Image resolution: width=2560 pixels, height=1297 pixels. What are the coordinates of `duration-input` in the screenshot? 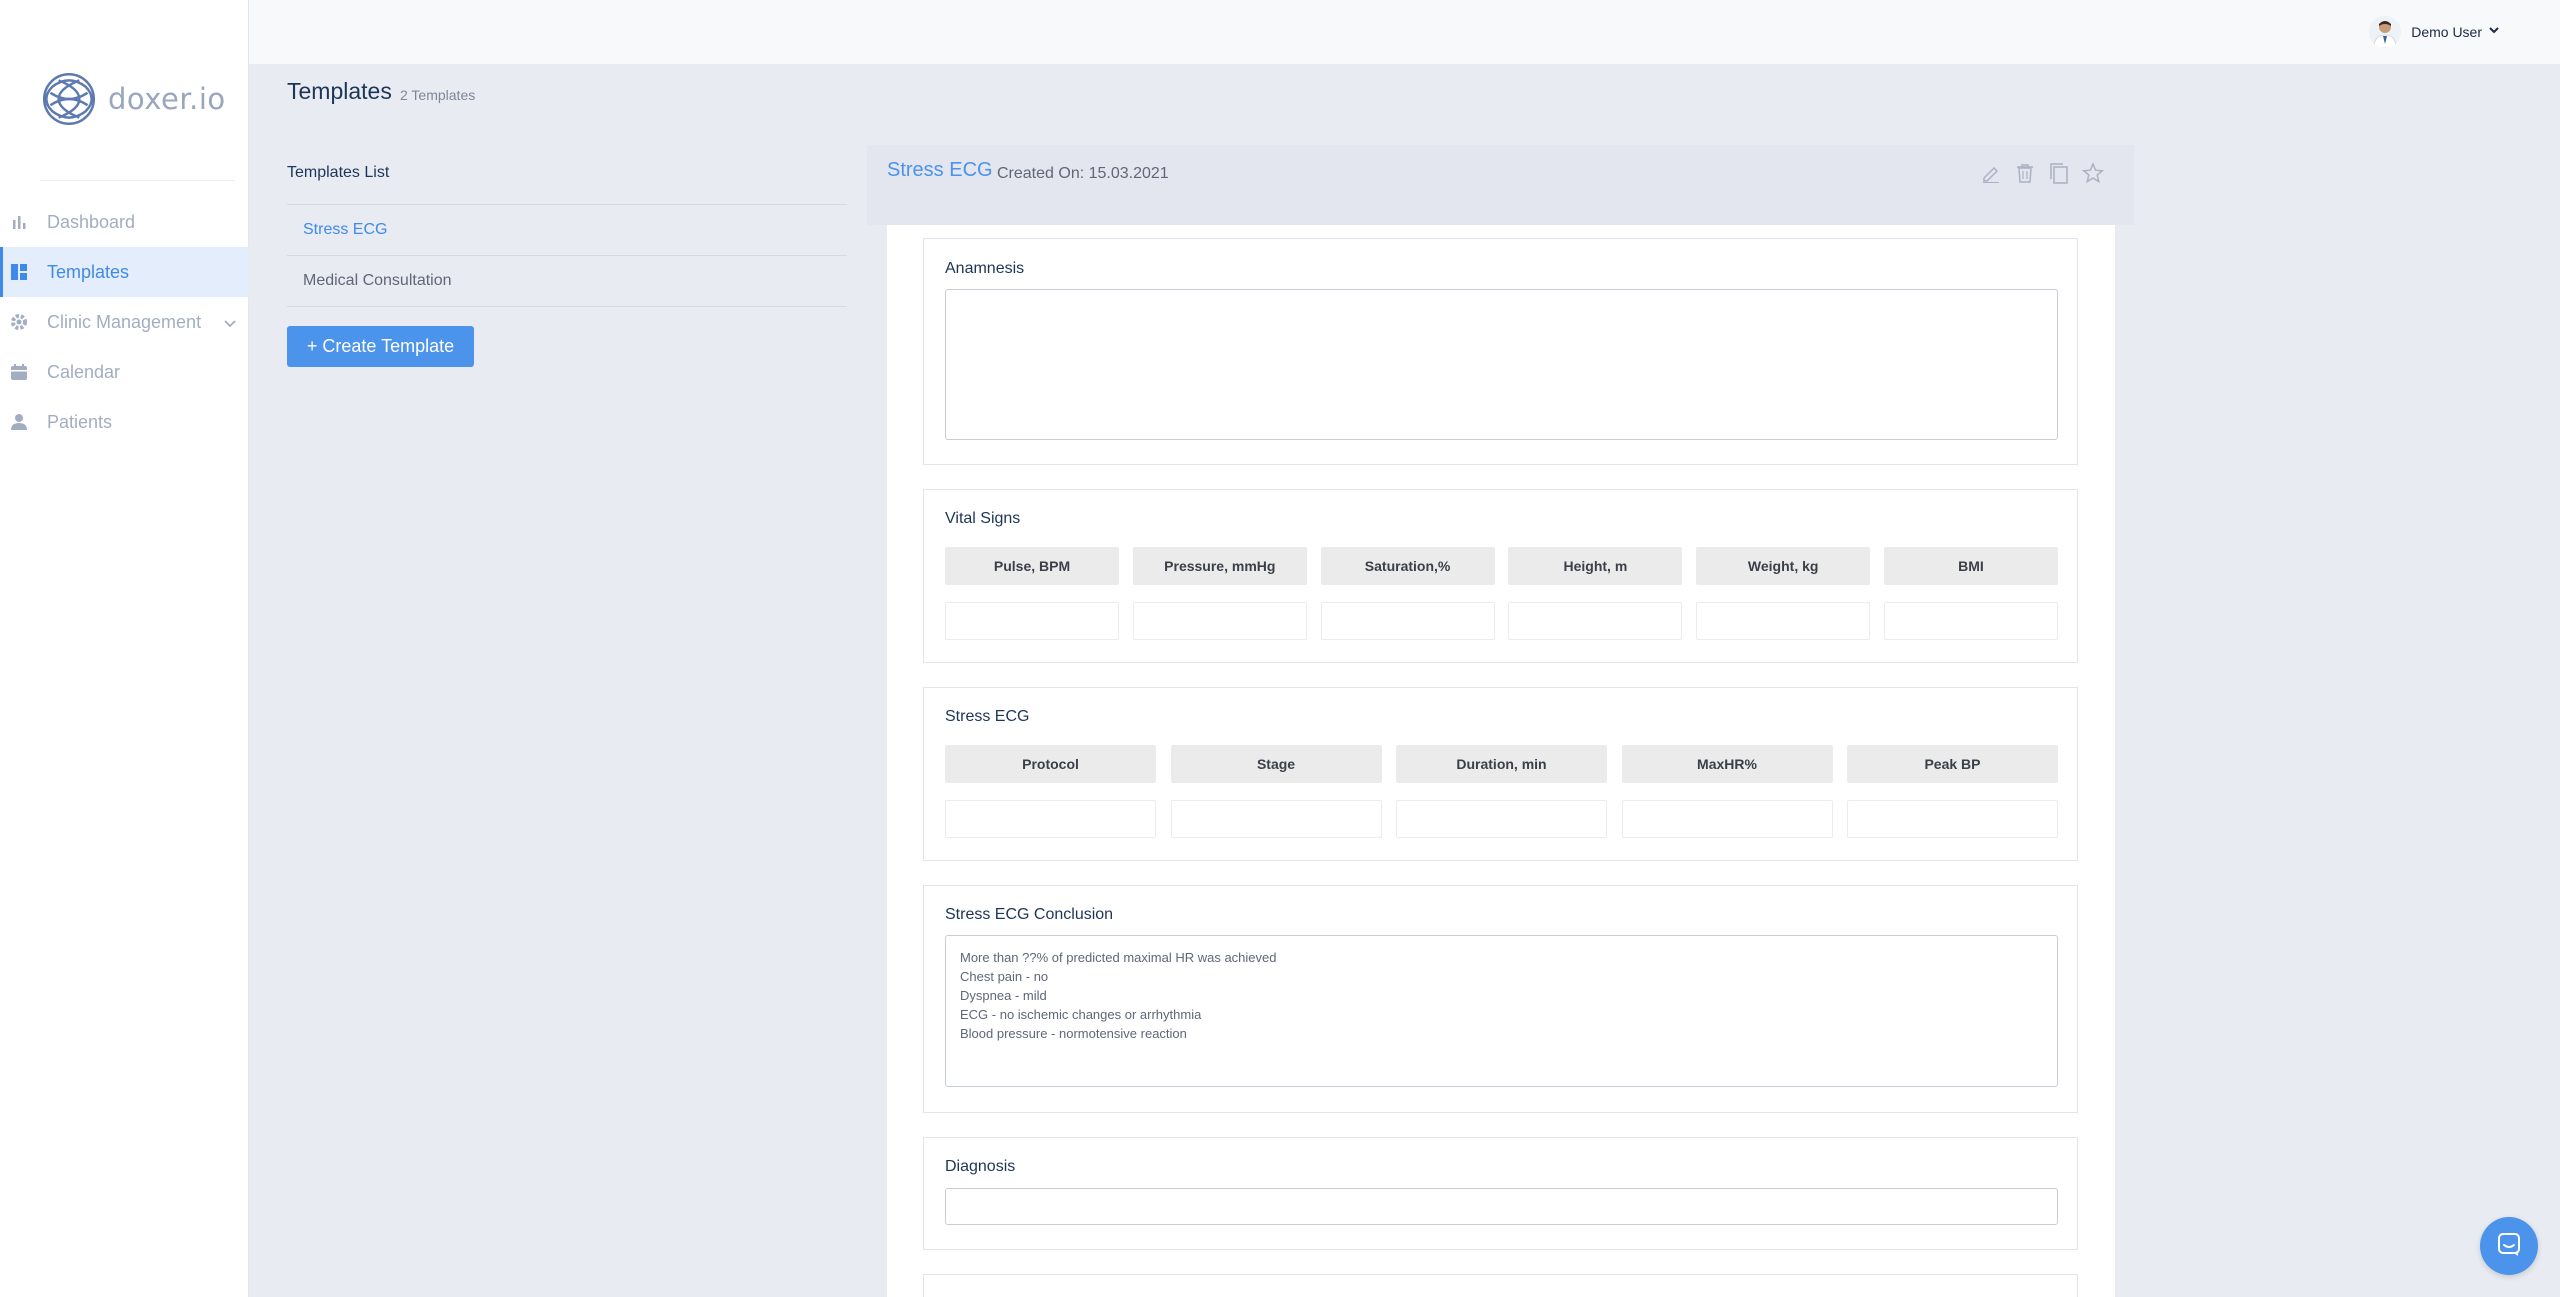 It's located at (1501, 819).